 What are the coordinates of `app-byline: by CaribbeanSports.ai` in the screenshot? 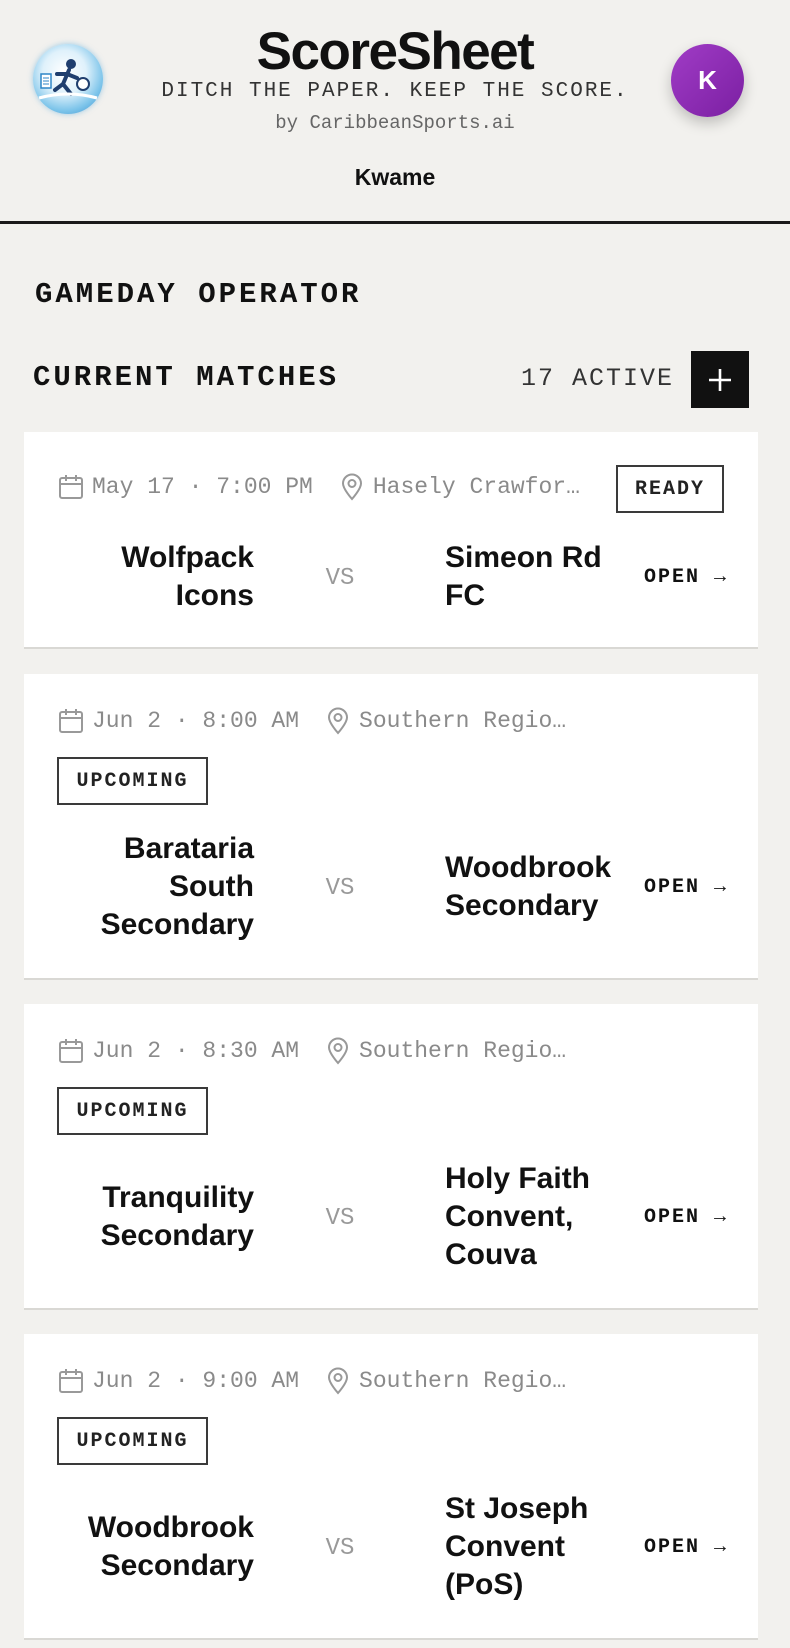 It's located at (395, 123).